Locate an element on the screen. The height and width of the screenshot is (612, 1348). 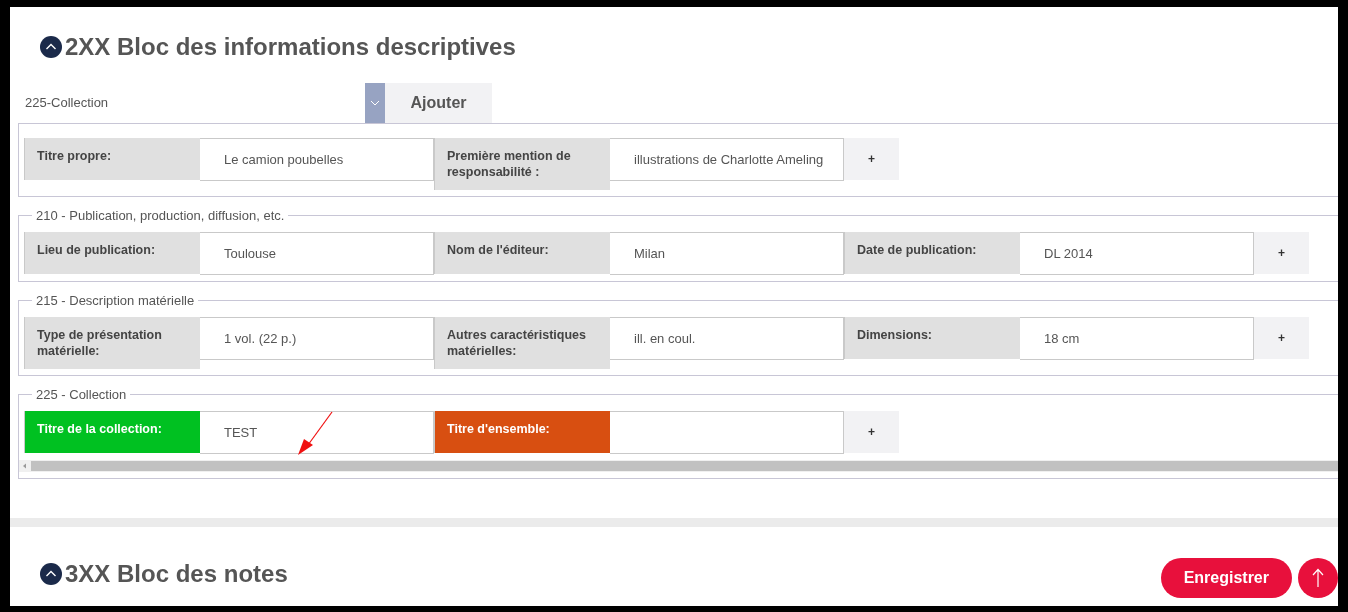
field-label: Nom de l'éditeur: is located at coordinates (522, 253).